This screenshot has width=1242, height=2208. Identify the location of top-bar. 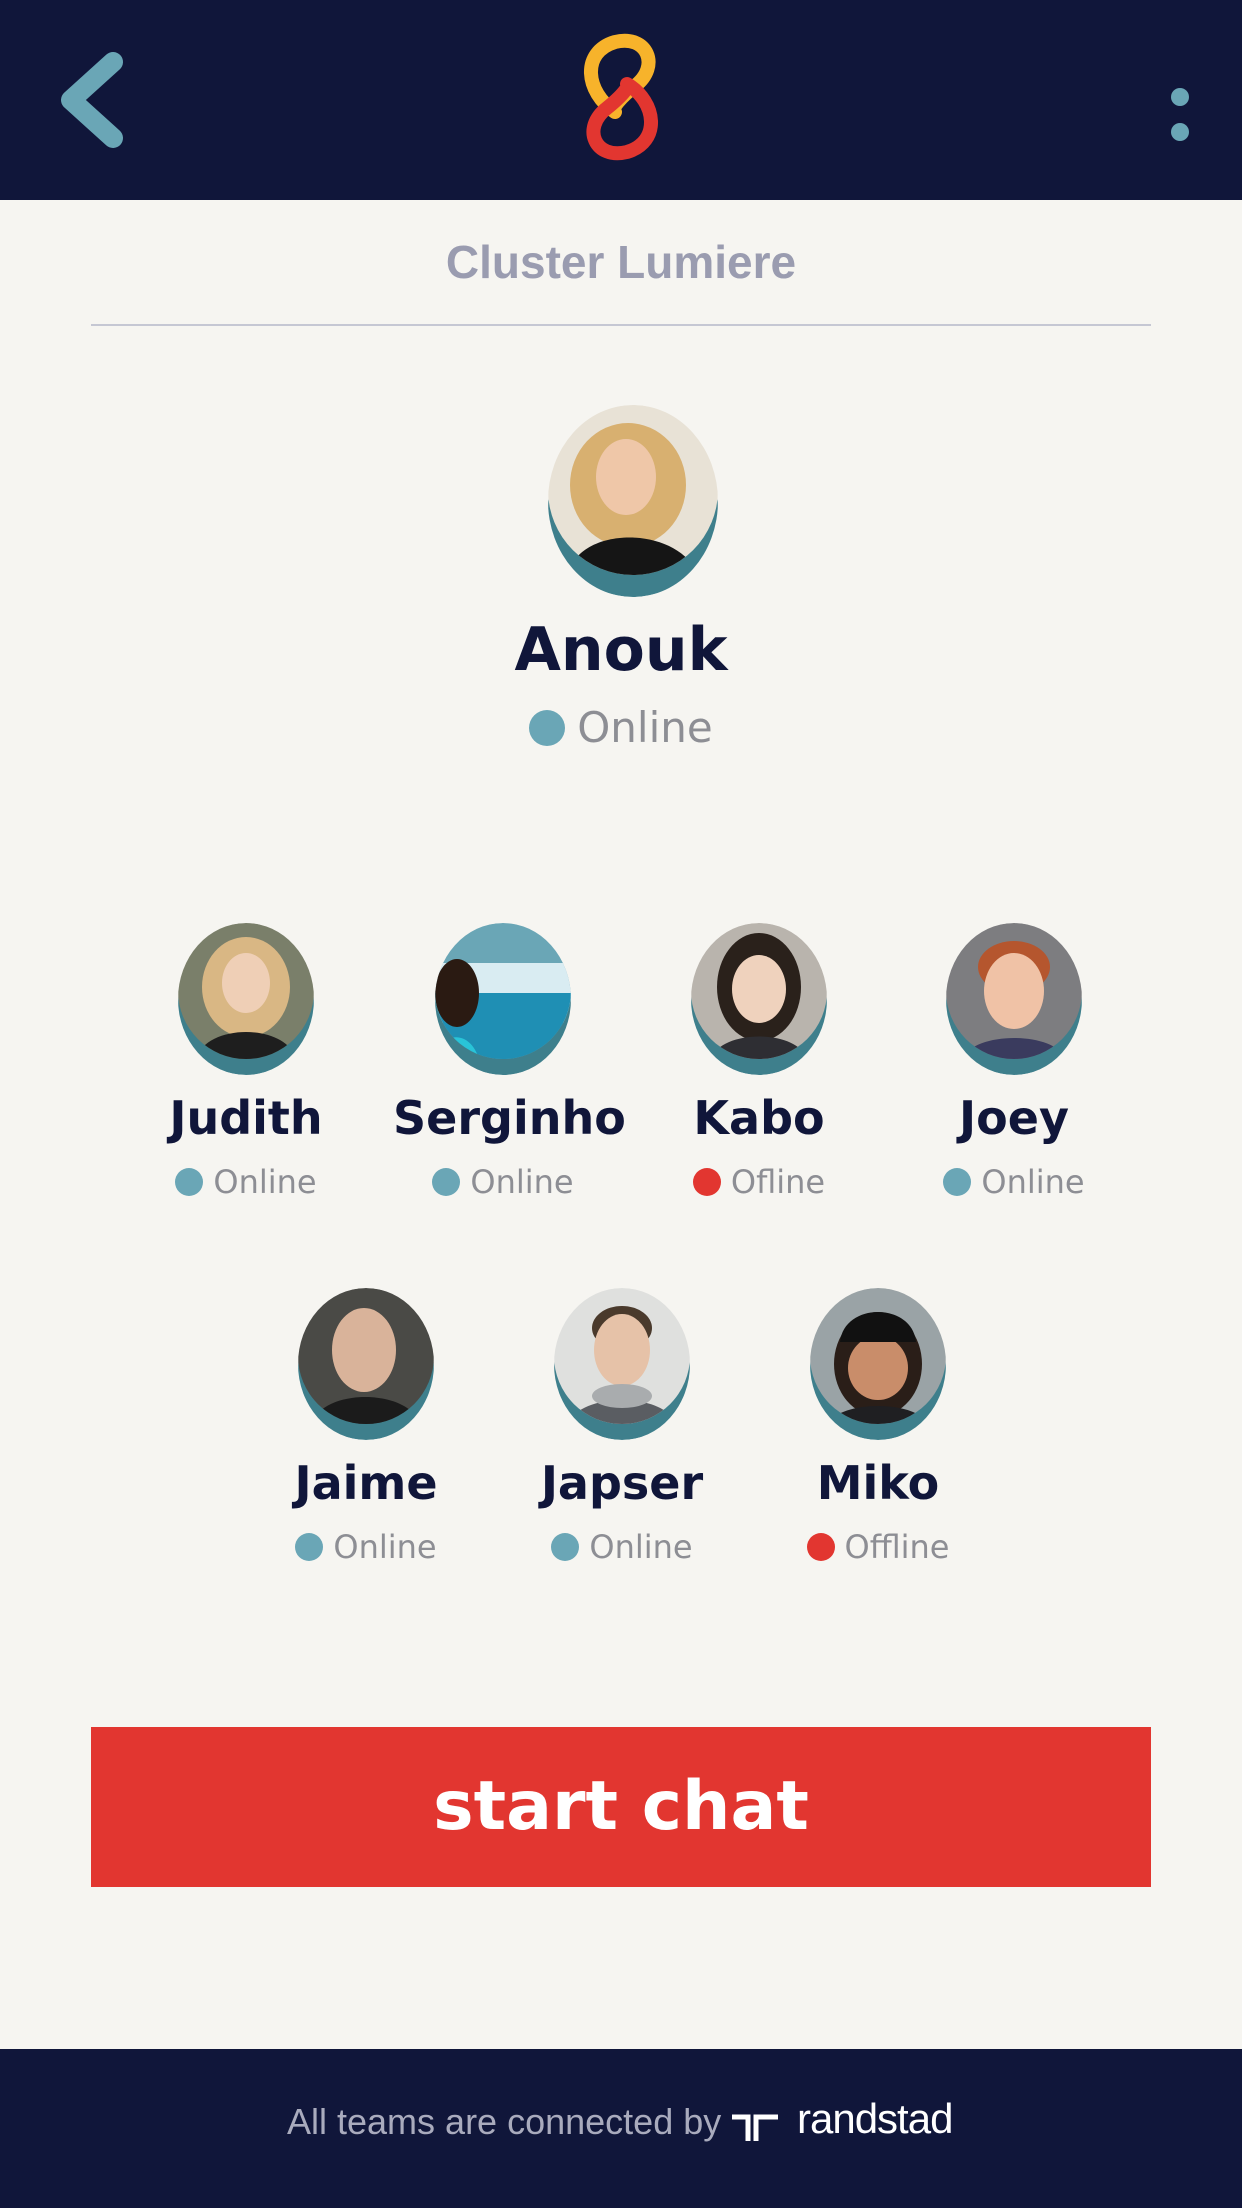
(621, 100).